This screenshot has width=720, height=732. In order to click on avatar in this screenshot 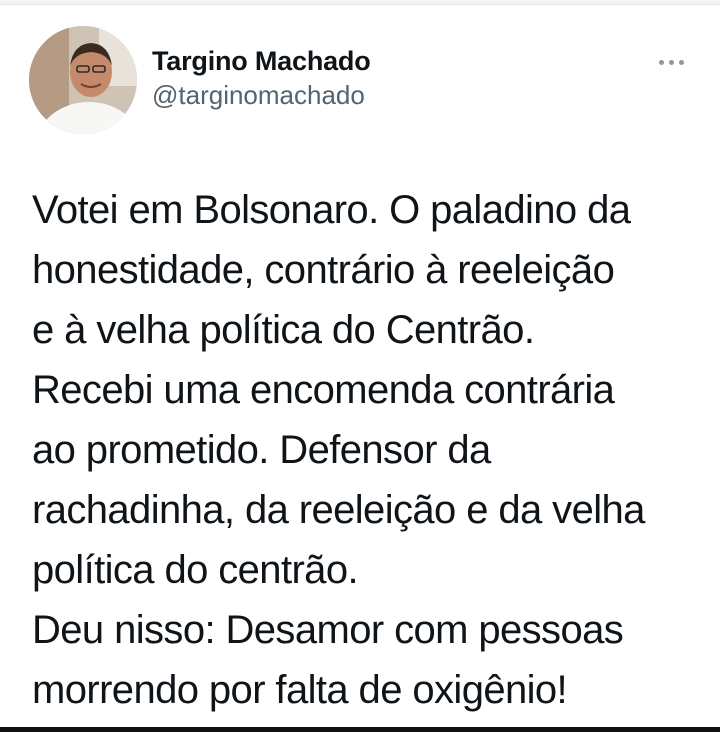, I will do `click(83, 80)`.